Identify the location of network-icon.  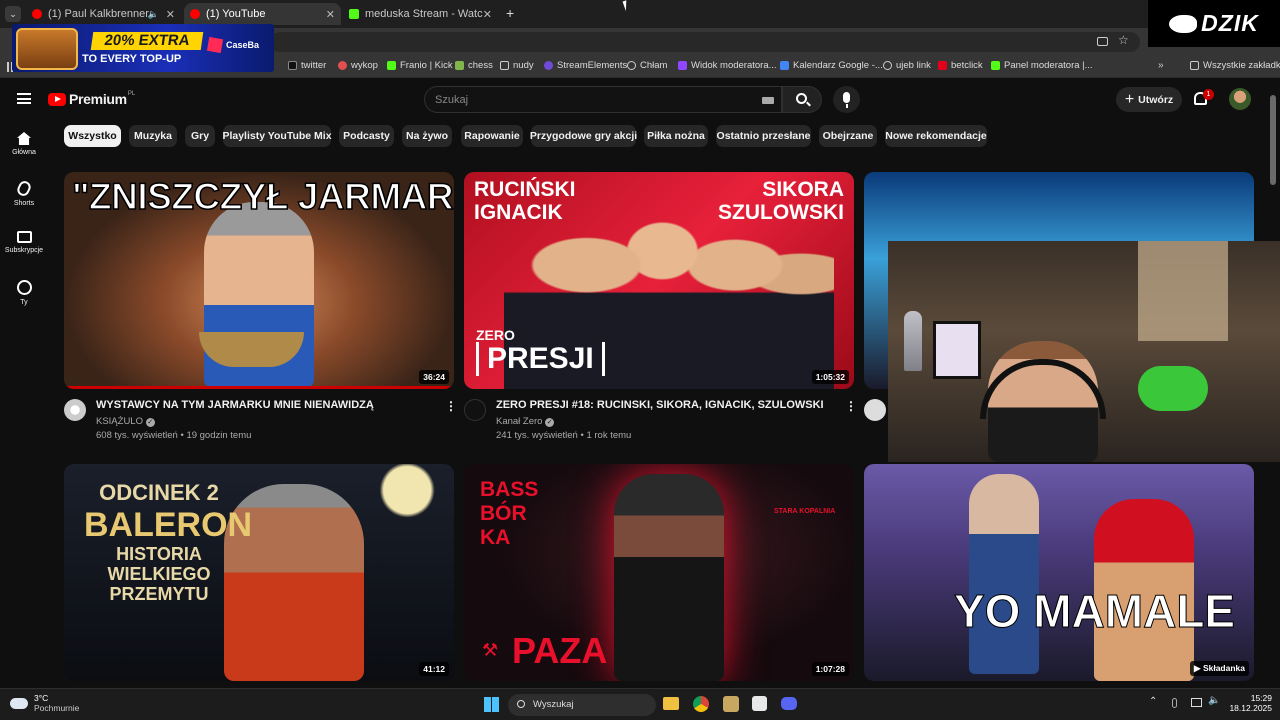
(1196, 702).